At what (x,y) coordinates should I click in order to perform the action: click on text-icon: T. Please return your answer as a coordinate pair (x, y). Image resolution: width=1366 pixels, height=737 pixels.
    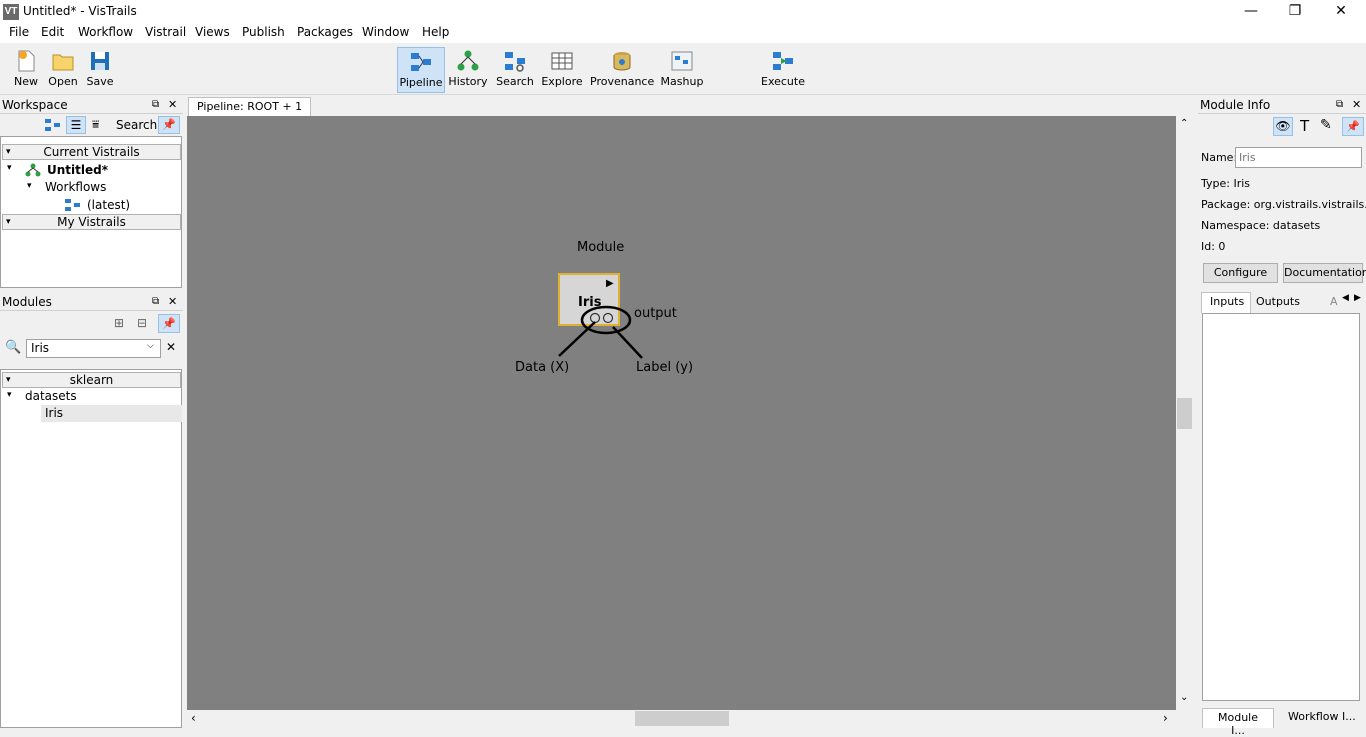
    Looking at the image, I should click on (1304, 126).